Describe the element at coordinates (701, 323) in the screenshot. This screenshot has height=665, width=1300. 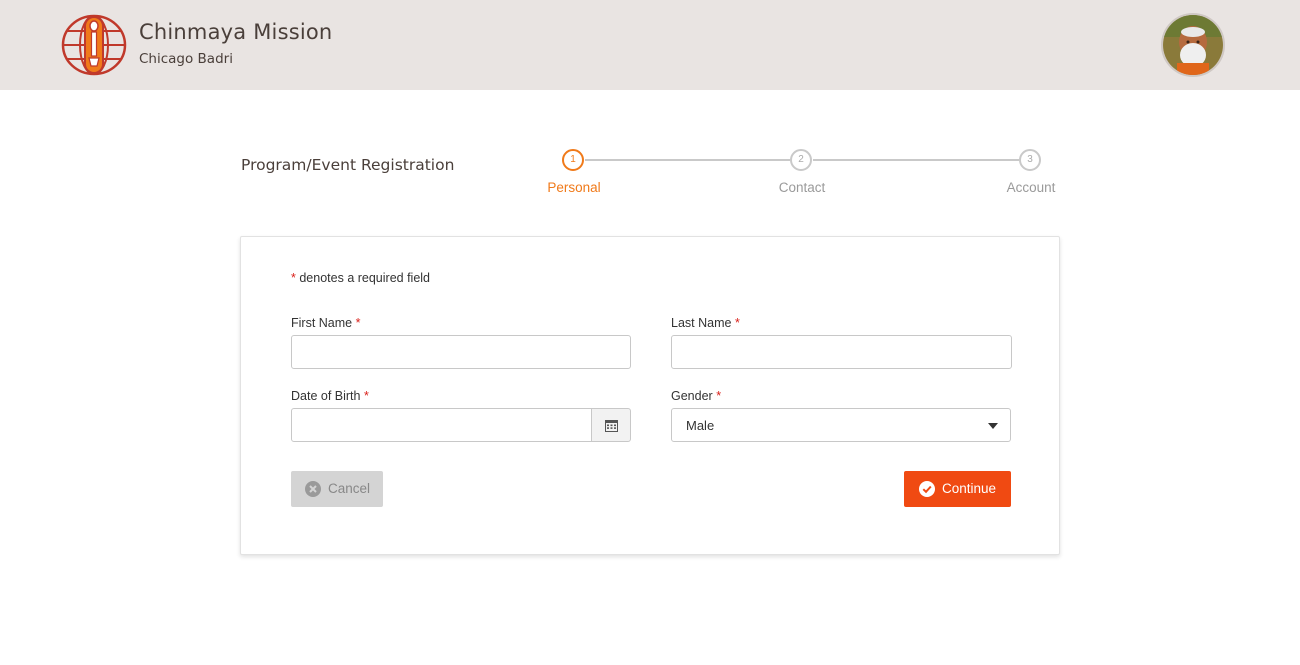
I see `last-name-label-text: Last Name` at that location.